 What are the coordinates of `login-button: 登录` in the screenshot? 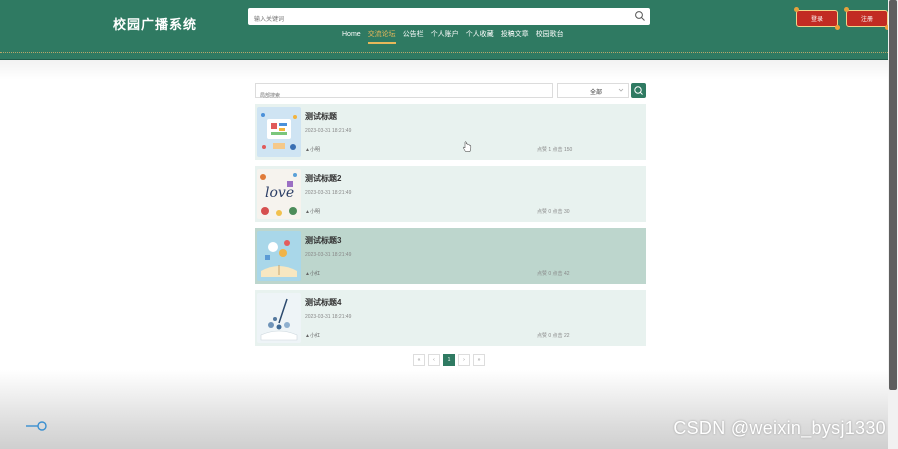 It's located at (817, 18).